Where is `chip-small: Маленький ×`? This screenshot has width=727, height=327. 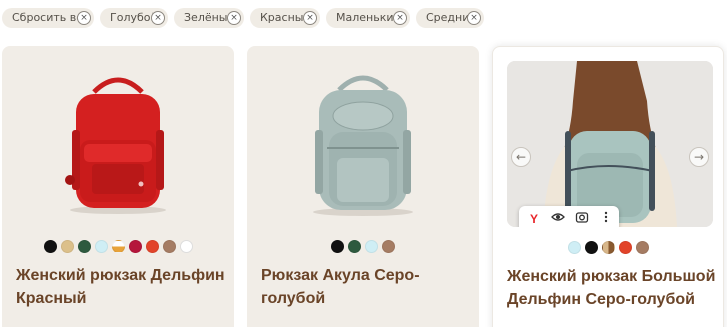 chip-small: Маленький × is located at coordinates (368, 18).